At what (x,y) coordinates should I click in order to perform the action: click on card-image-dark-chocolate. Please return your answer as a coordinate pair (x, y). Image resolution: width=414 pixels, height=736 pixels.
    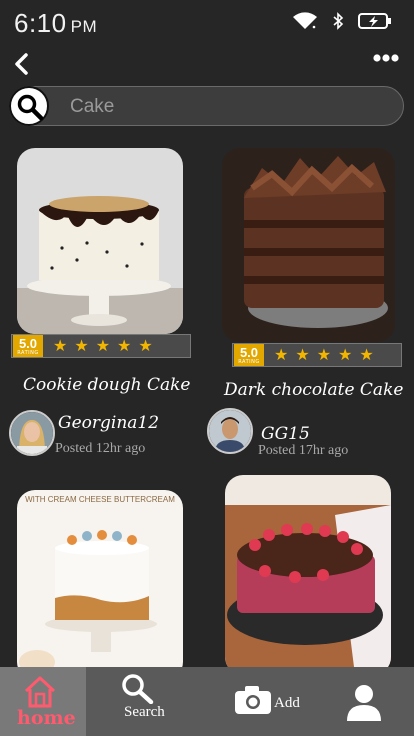
    Looking at the image, I should click on (308, 245).